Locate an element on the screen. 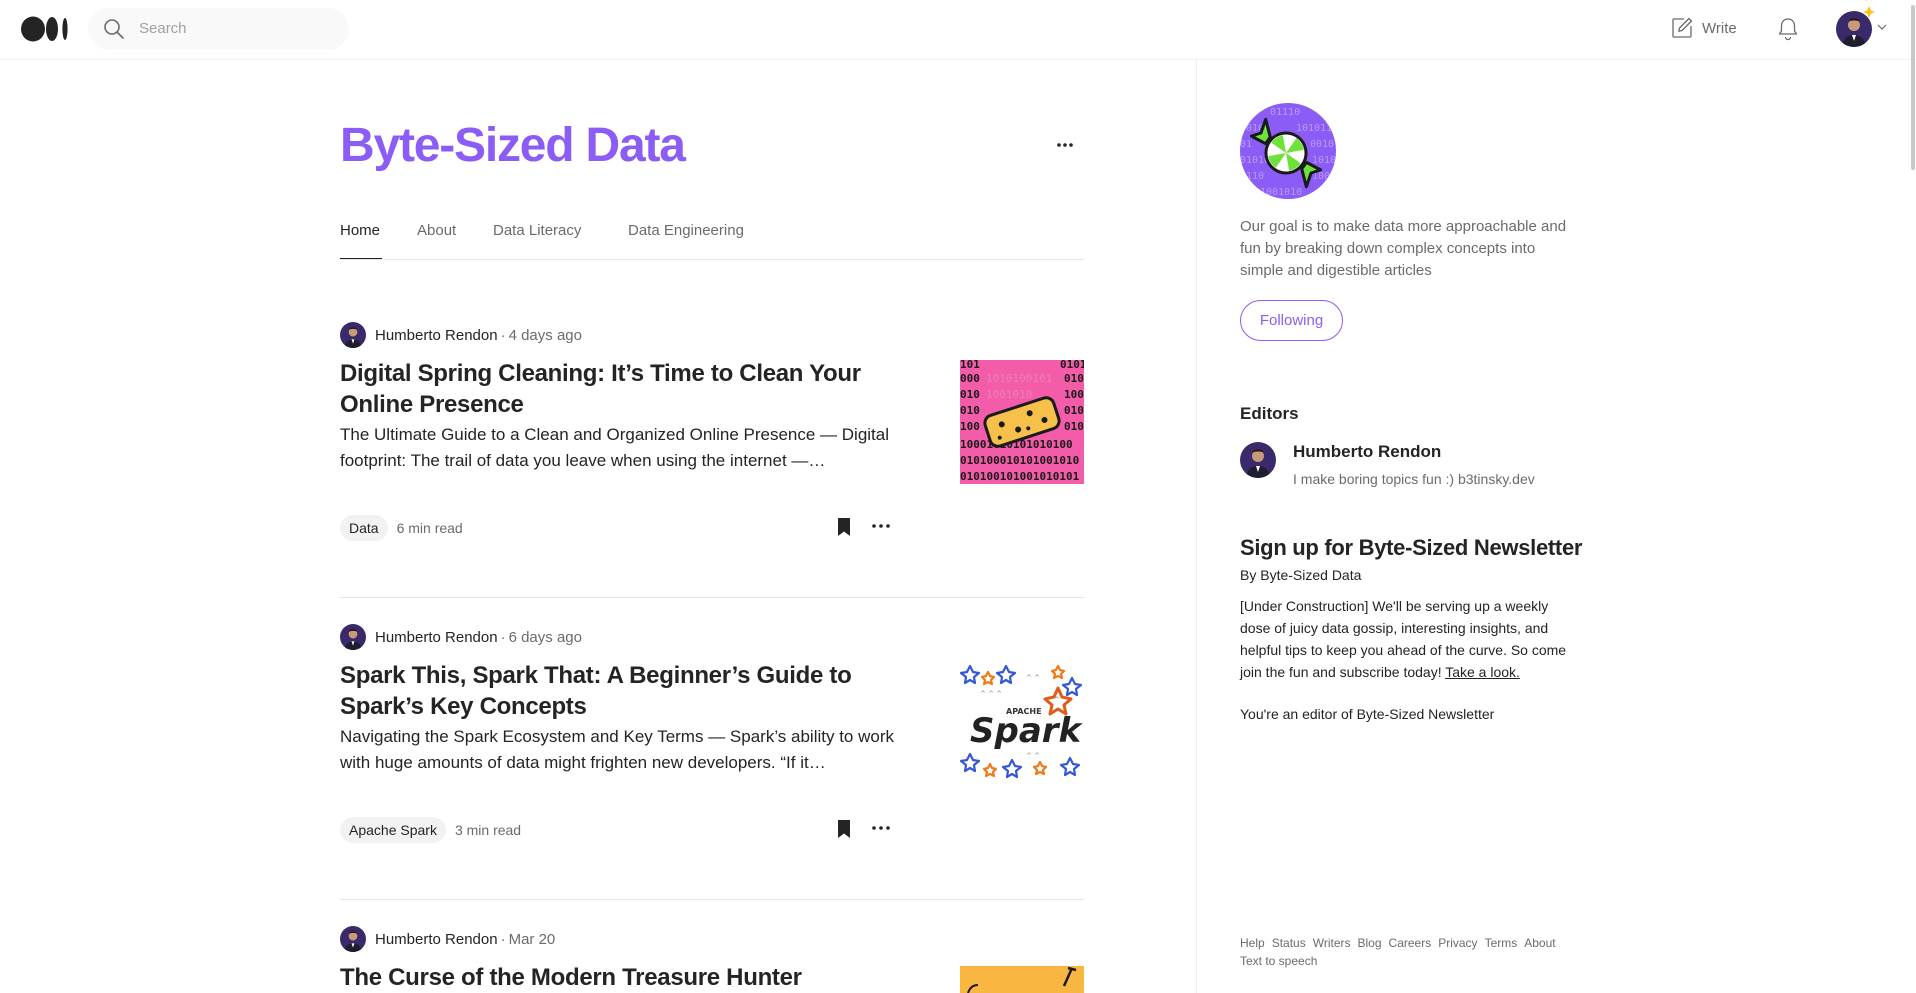 The image size is (1916, 993). article-thumbnail is located at coordinates (1022, 979).